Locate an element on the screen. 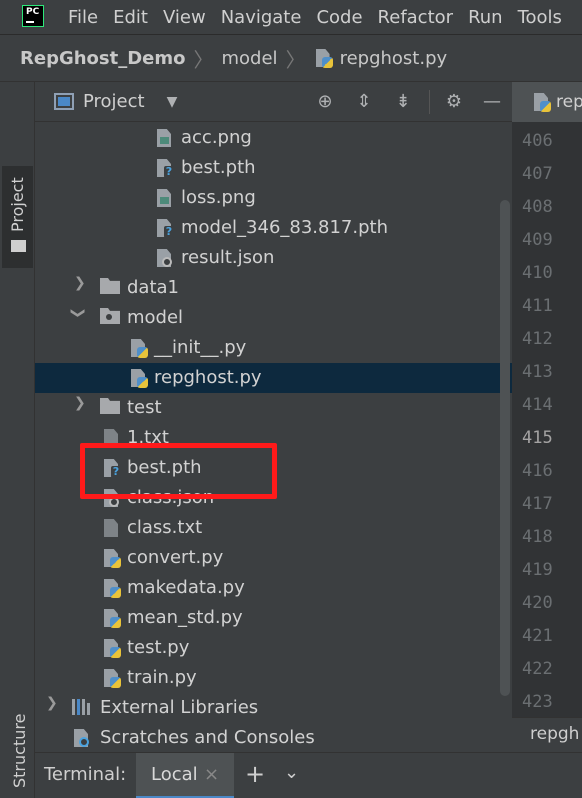  minimize-icon: — is located at coordinates (492, 102).